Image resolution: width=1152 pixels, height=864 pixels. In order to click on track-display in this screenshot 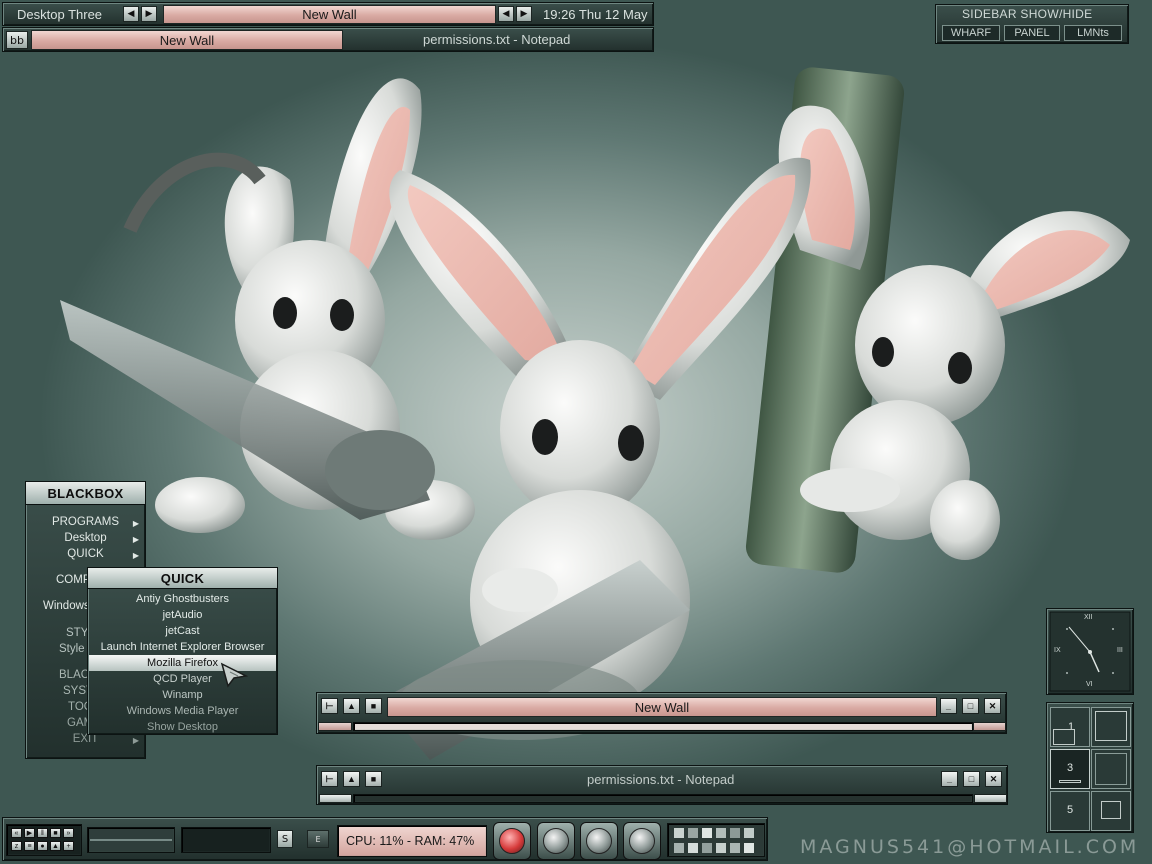, I will do `click(226, 840)`.